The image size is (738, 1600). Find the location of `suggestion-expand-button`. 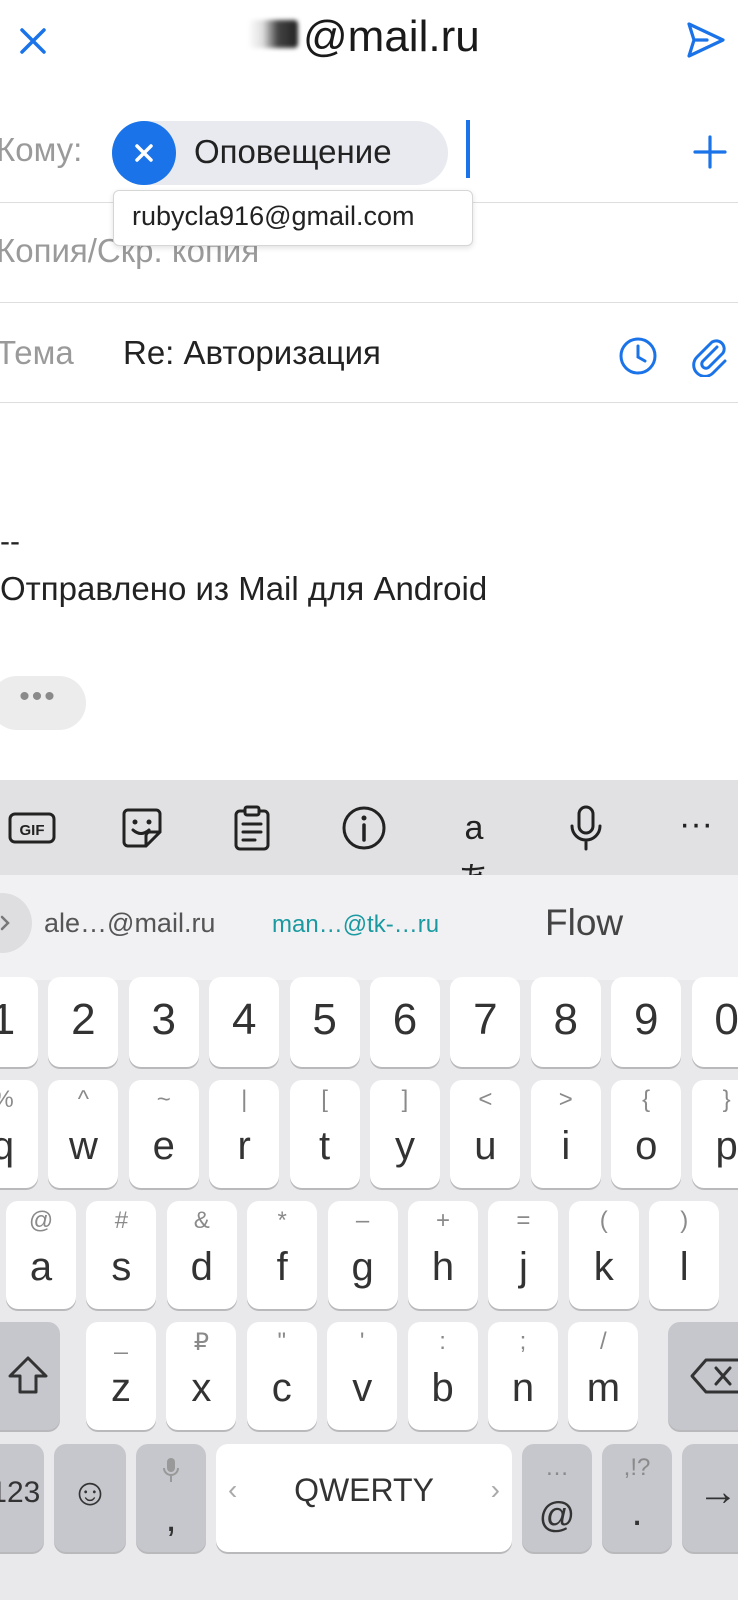

suggestion-expand-button is located at coordinates (16, 923).